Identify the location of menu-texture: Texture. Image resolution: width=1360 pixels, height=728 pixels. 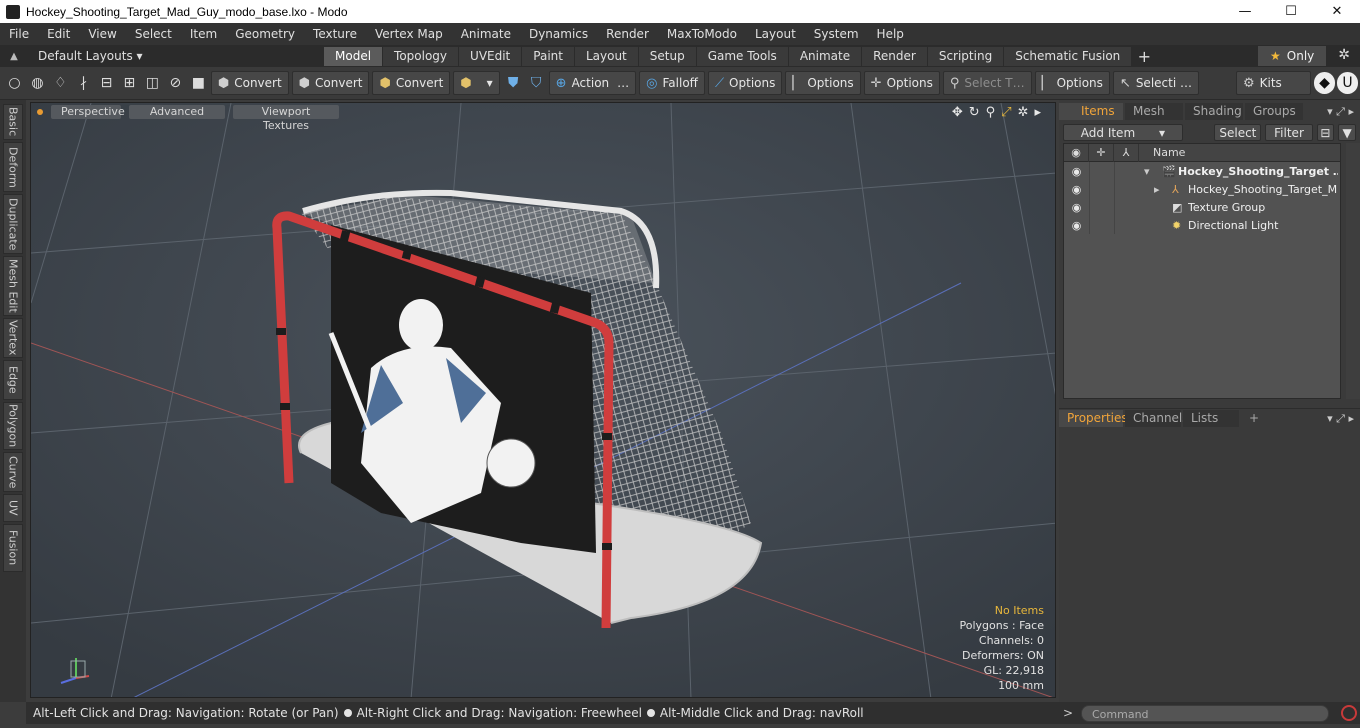
(335, 34).